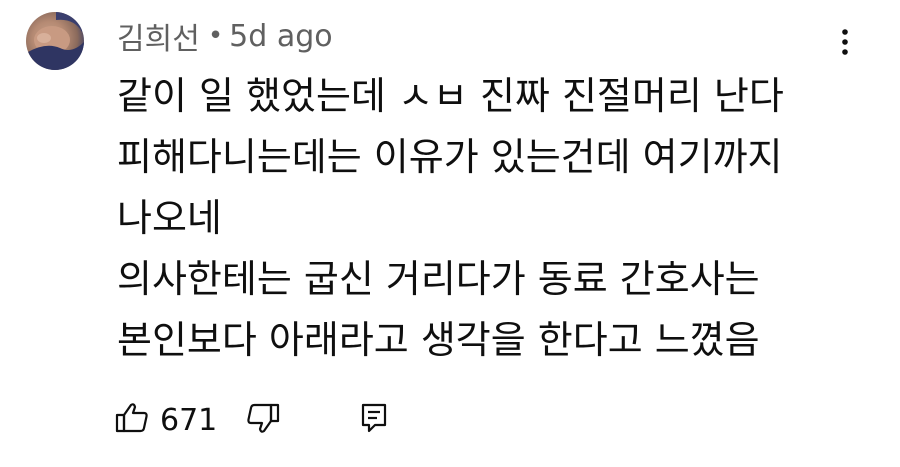 The image size is (900, 467). I want to click on comment-line: 나오네, so click(169, 218).